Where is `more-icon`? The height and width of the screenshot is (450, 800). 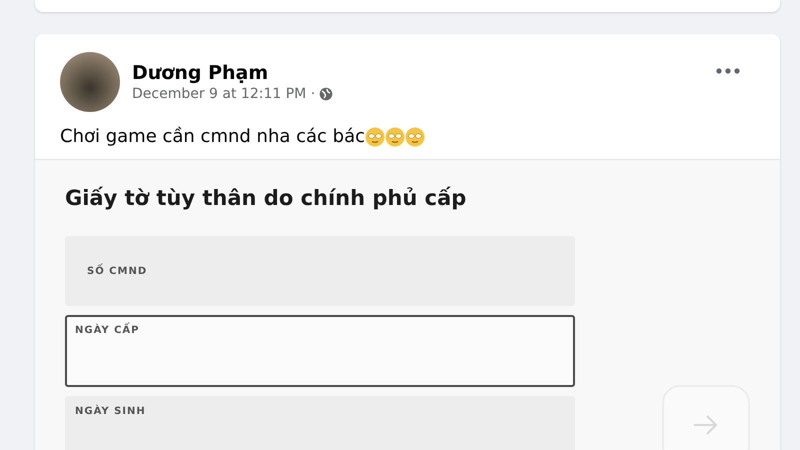
more-icon is located at coordinates (728, 71).